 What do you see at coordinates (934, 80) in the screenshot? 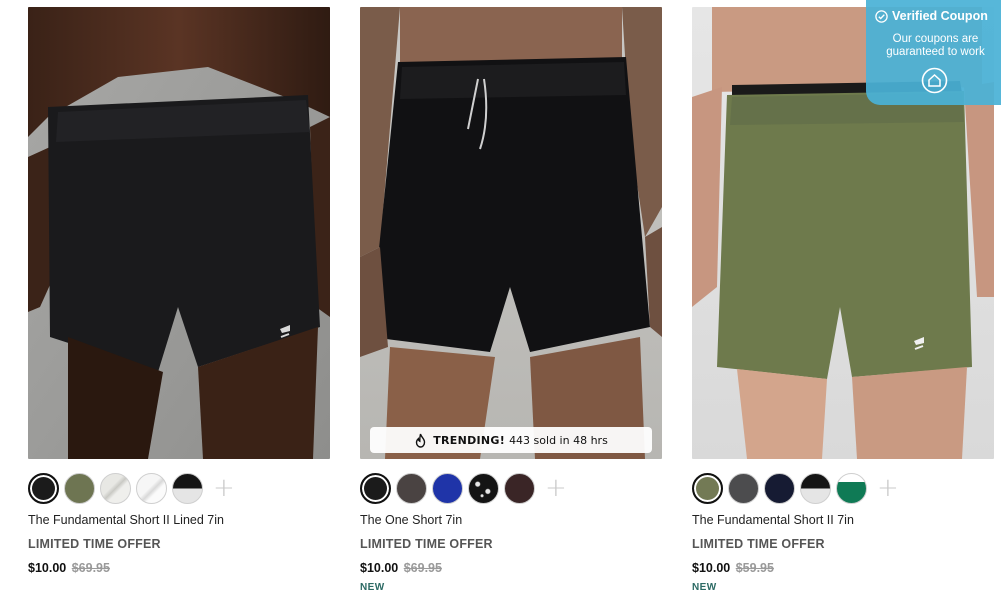
I see `home-icon` at bounding box center [934, 80].